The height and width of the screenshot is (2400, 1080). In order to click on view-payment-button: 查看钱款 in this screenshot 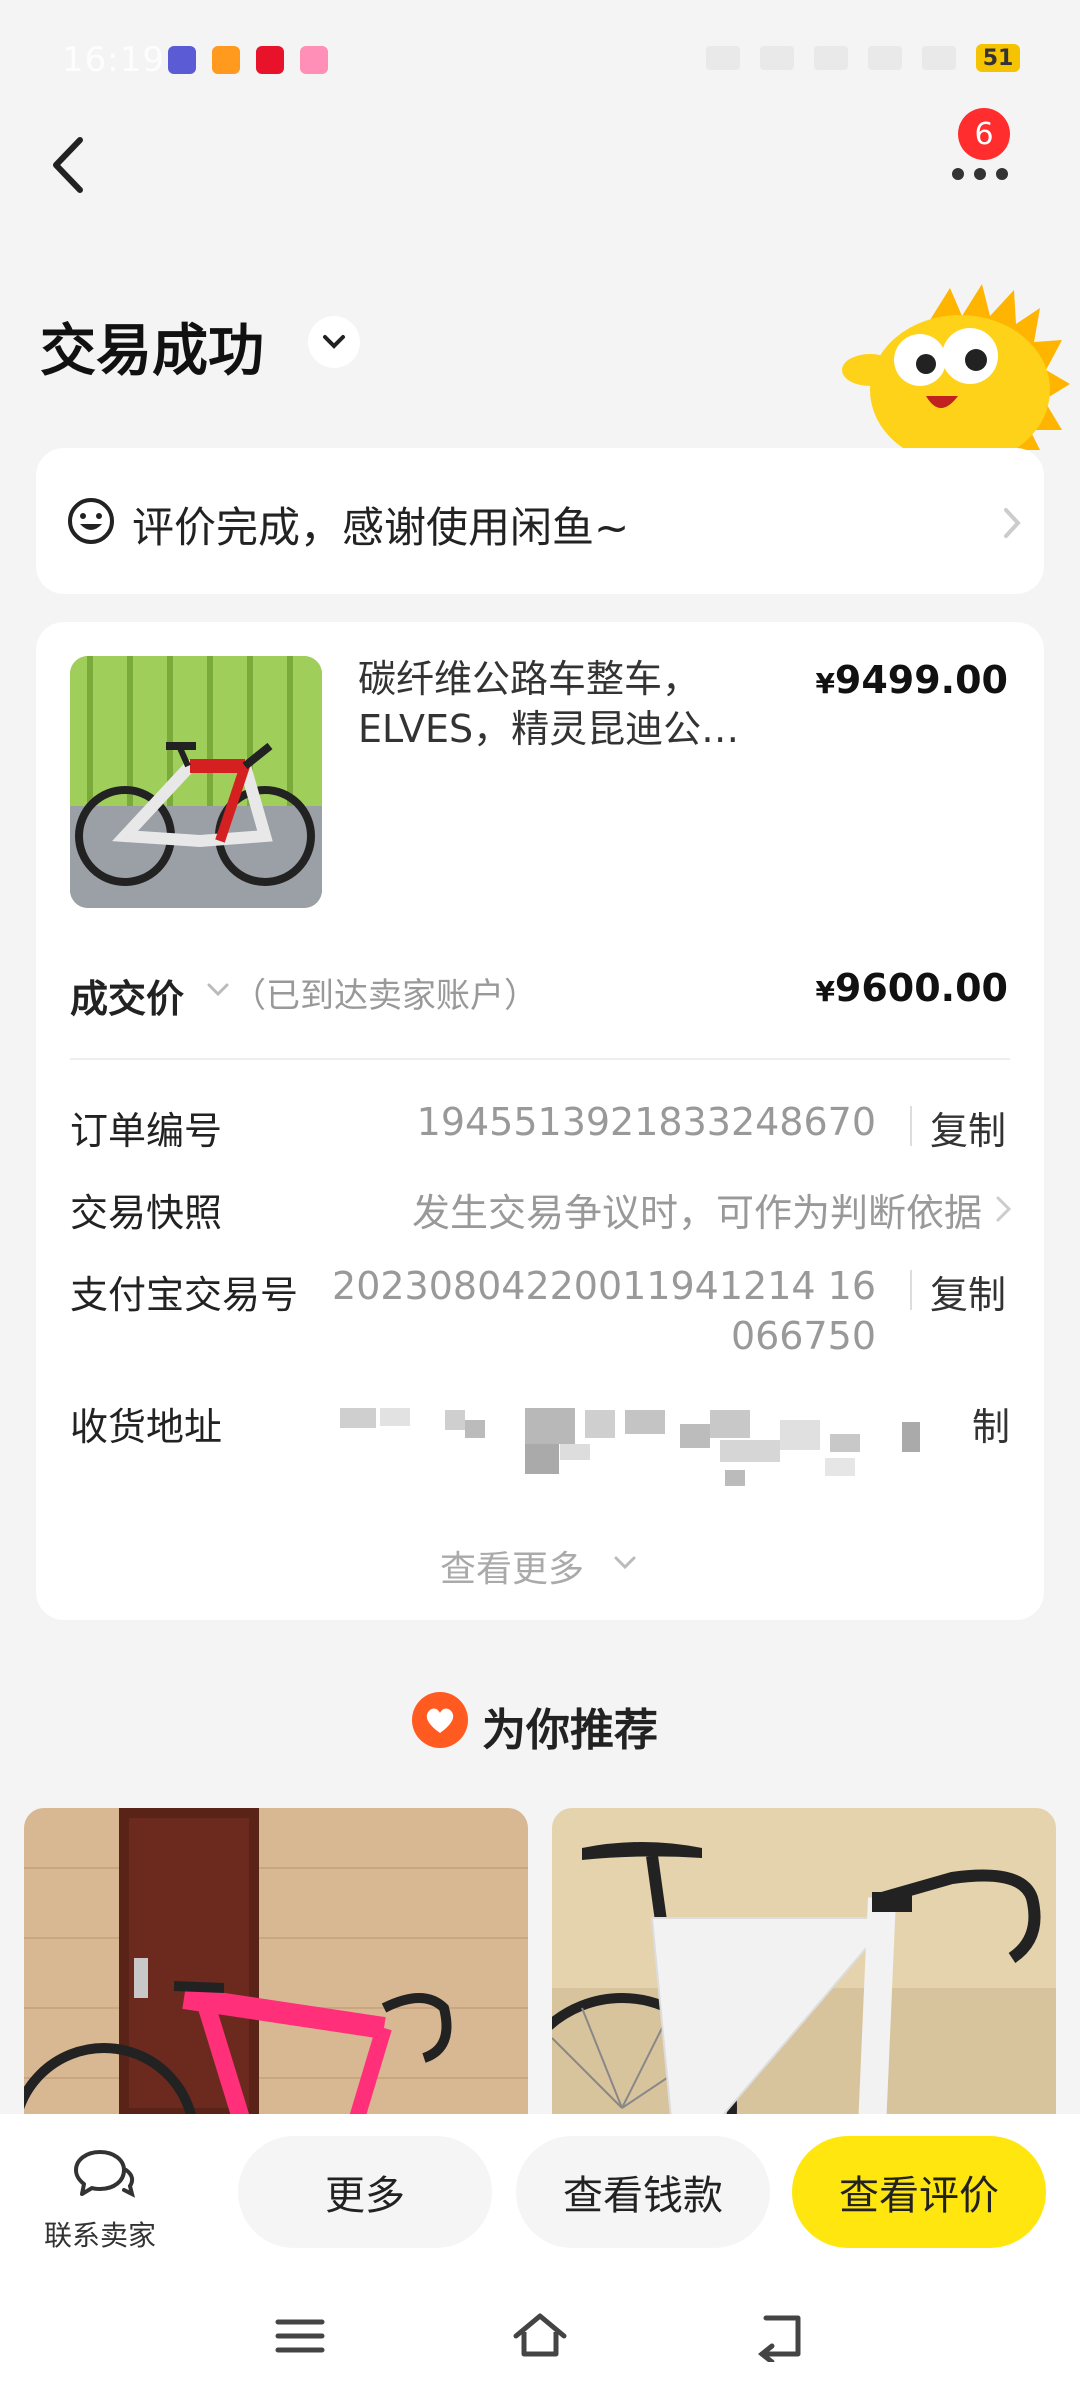, I will do `click(643, 2192)`.